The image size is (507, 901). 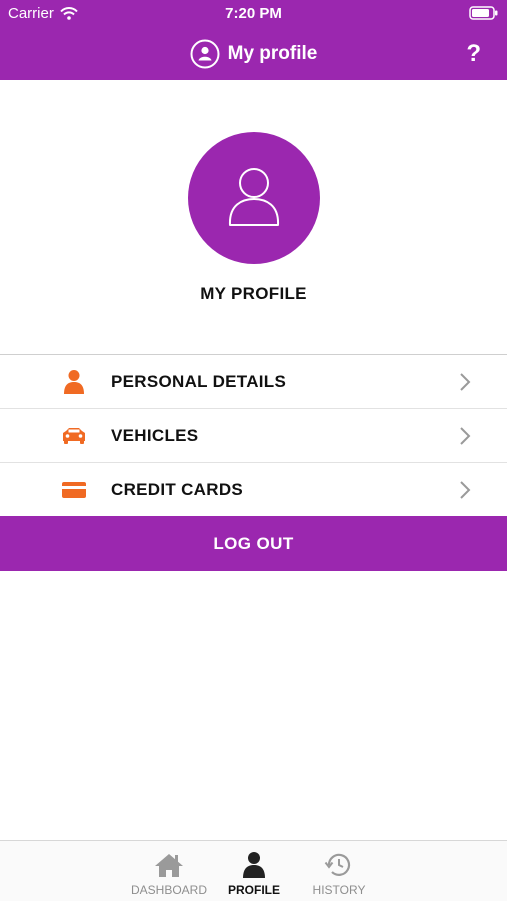 I want to click on page-title: My profile, so click(x=272, y=53).